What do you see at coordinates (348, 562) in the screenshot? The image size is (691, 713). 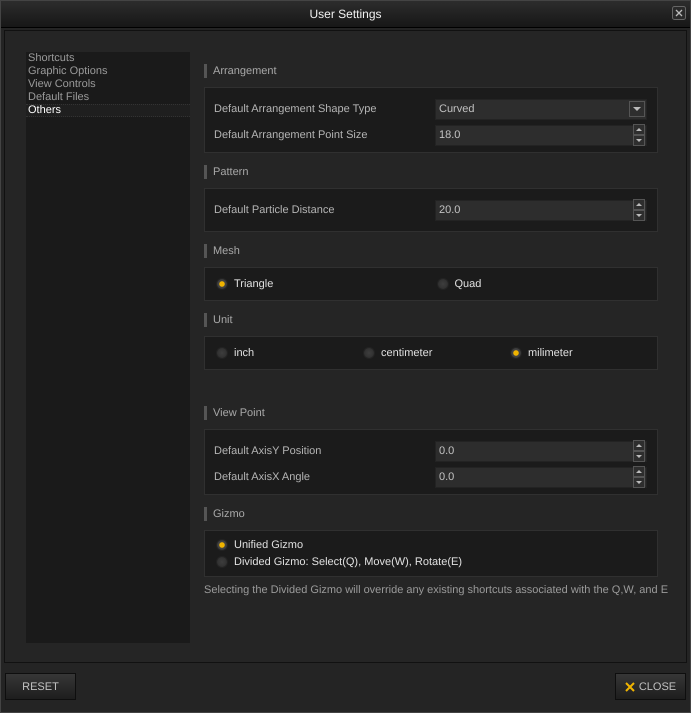 I see `radio-label: Divided Gizmo: Select(Q), Move(W), Rotate(E)` at bounding box center [348, 562].